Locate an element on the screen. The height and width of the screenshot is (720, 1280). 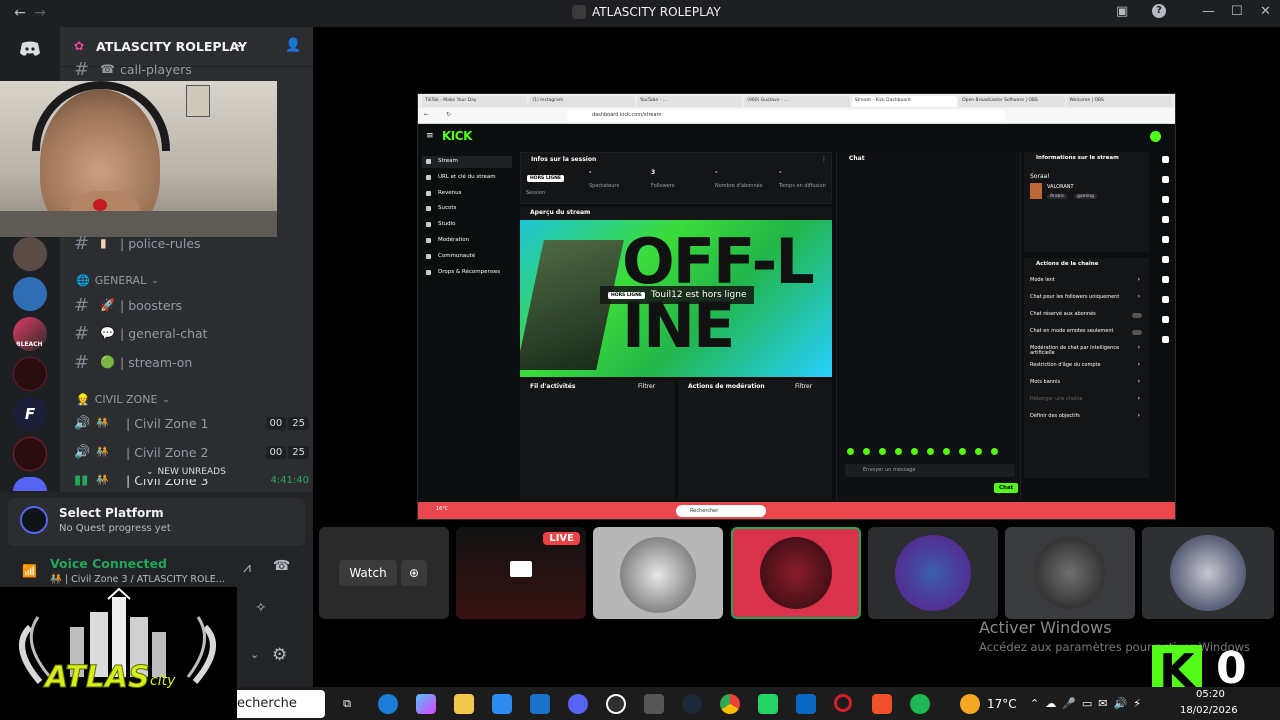
taskbar-clock: 05:20 is located at coordinates (1210, 694).